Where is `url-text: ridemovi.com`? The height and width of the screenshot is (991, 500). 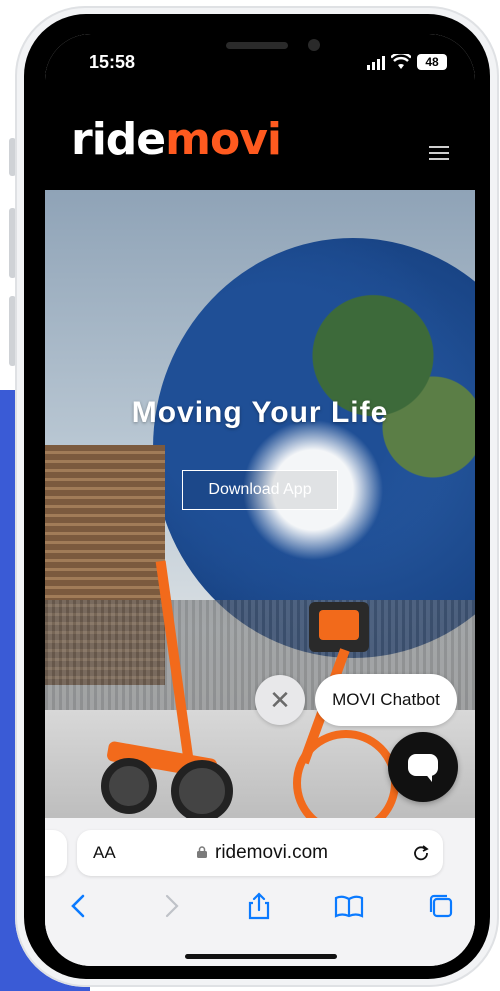
url-text: ridemovi.com is located at coordinates (271, 853).